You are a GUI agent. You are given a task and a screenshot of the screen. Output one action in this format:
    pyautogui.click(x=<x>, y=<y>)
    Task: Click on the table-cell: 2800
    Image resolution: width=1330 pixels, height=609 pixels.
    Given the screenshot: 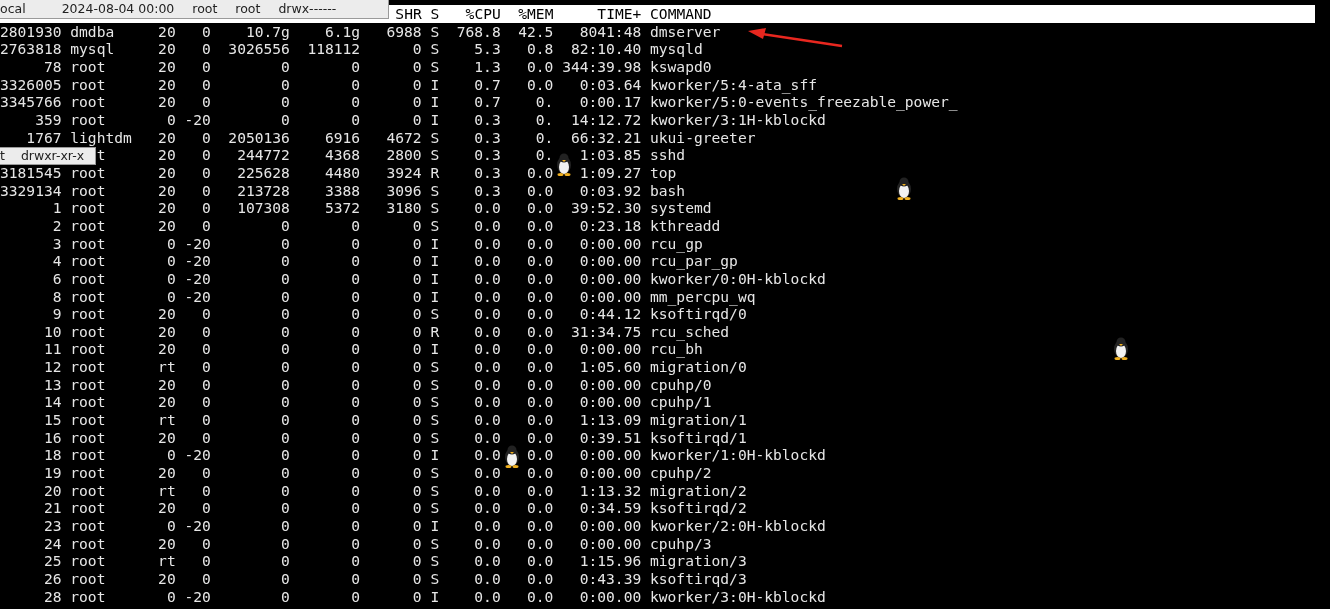 What is the action you would take?
    pyautogui.click(x=404, y=155)
    